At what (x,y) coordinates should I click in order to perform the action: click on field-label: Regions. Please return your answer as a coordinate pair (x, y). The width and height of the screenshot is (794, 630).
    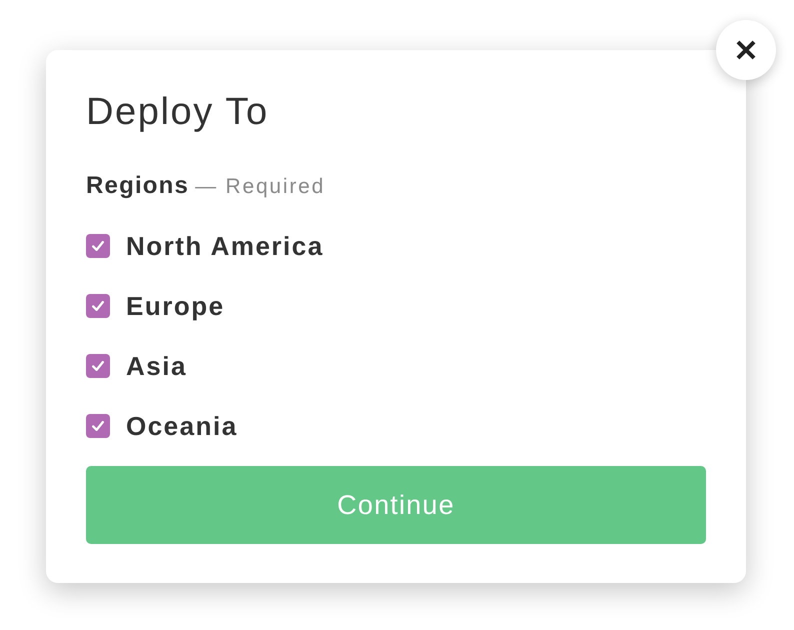
    Looking at the image, I should click on (138, 186).